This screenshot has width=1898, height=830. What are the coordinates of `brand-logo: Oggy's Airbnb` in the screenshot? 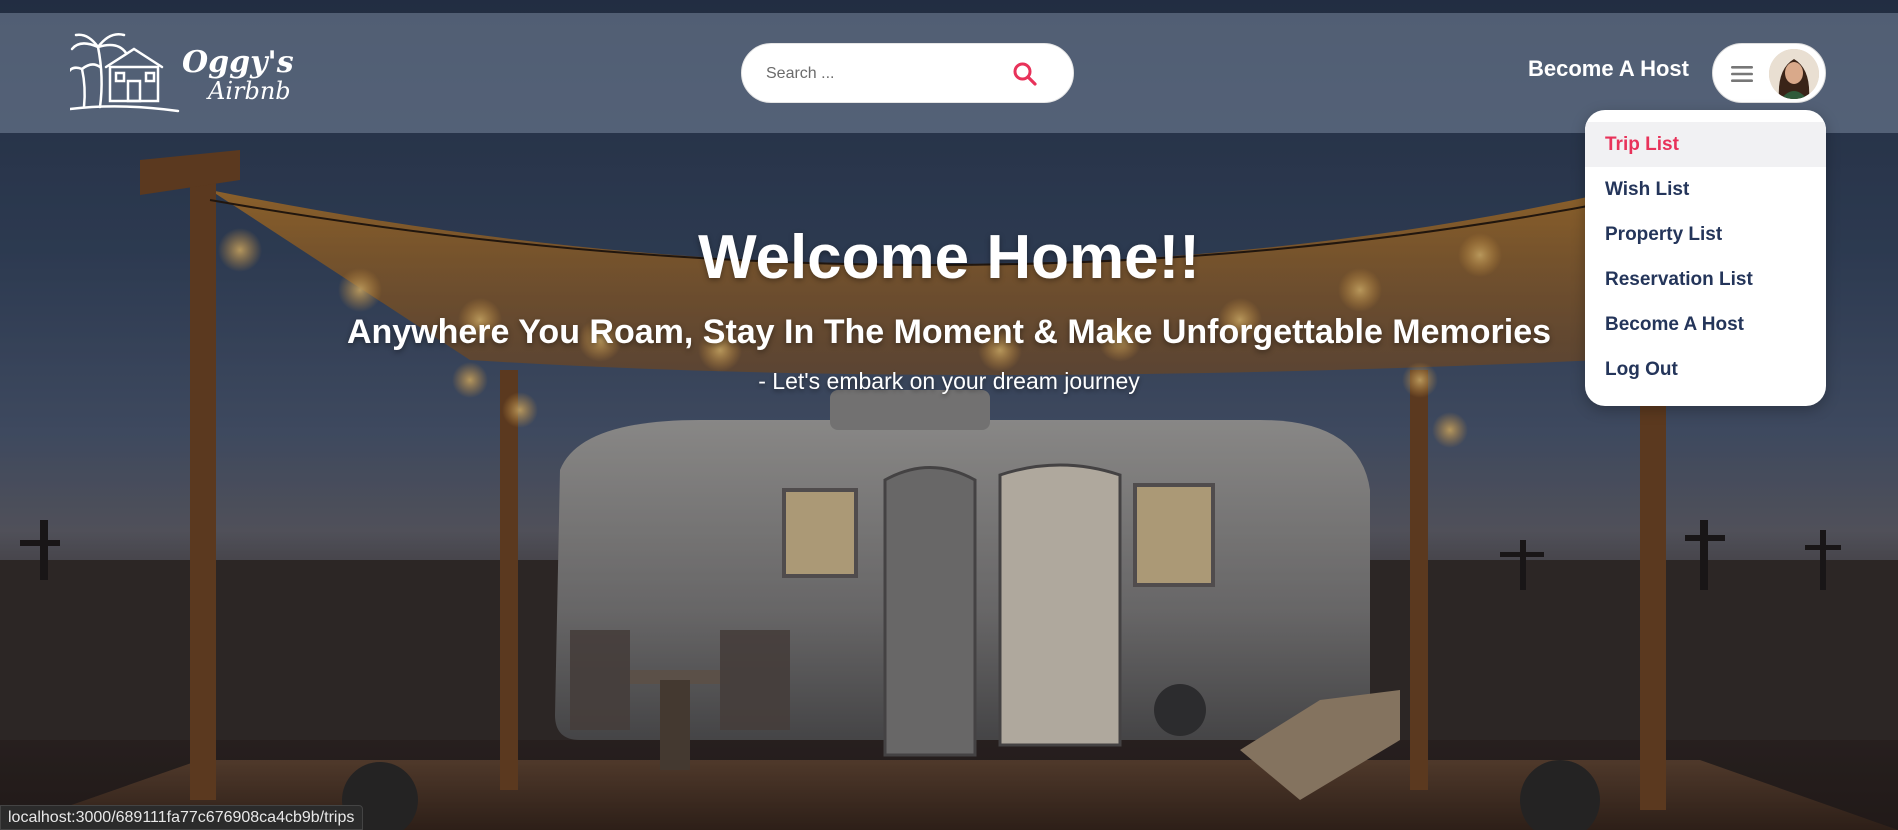 It's located at (180, 77).